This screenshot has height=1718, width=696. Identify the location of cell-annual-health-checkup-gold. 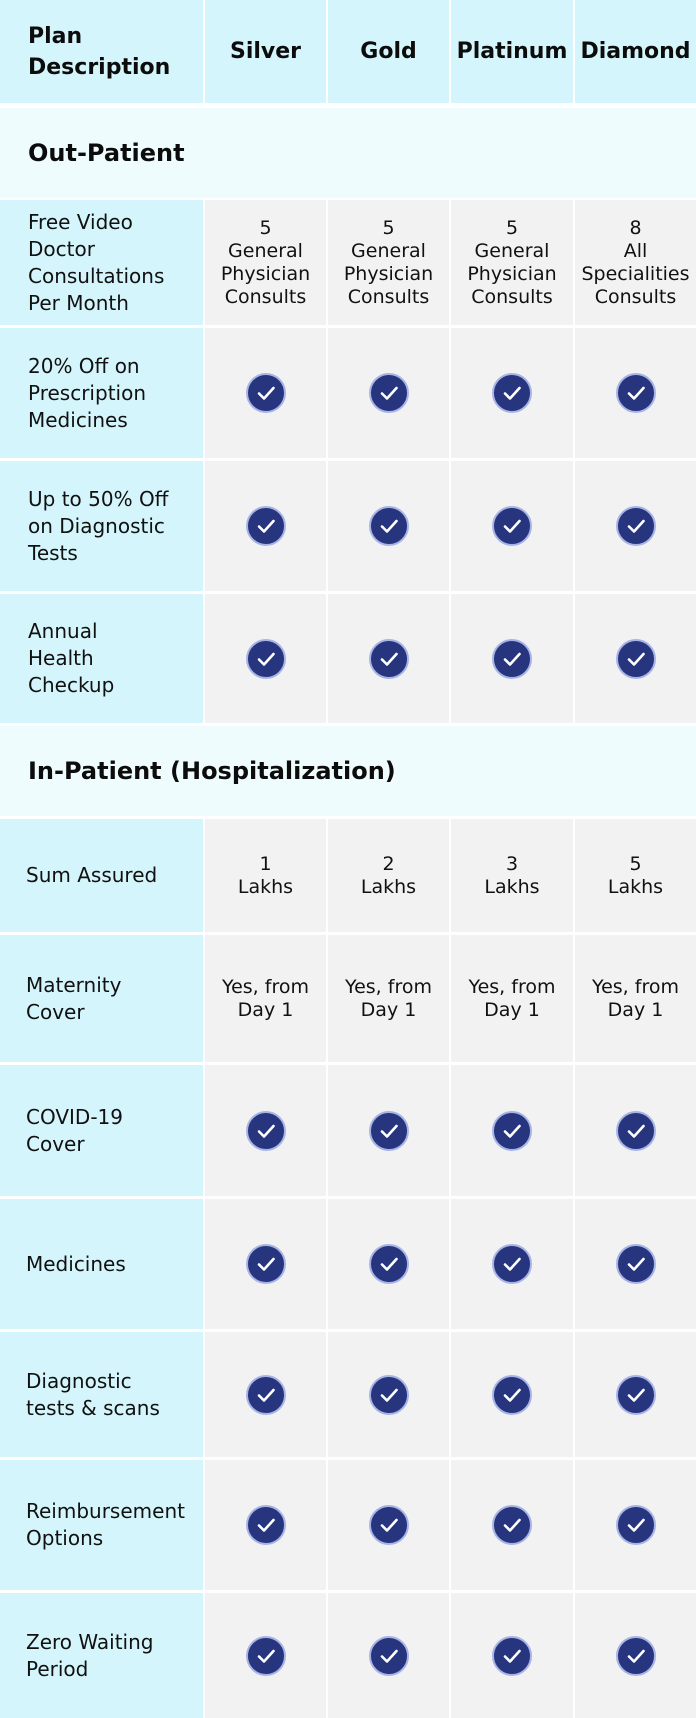
(388, 658).